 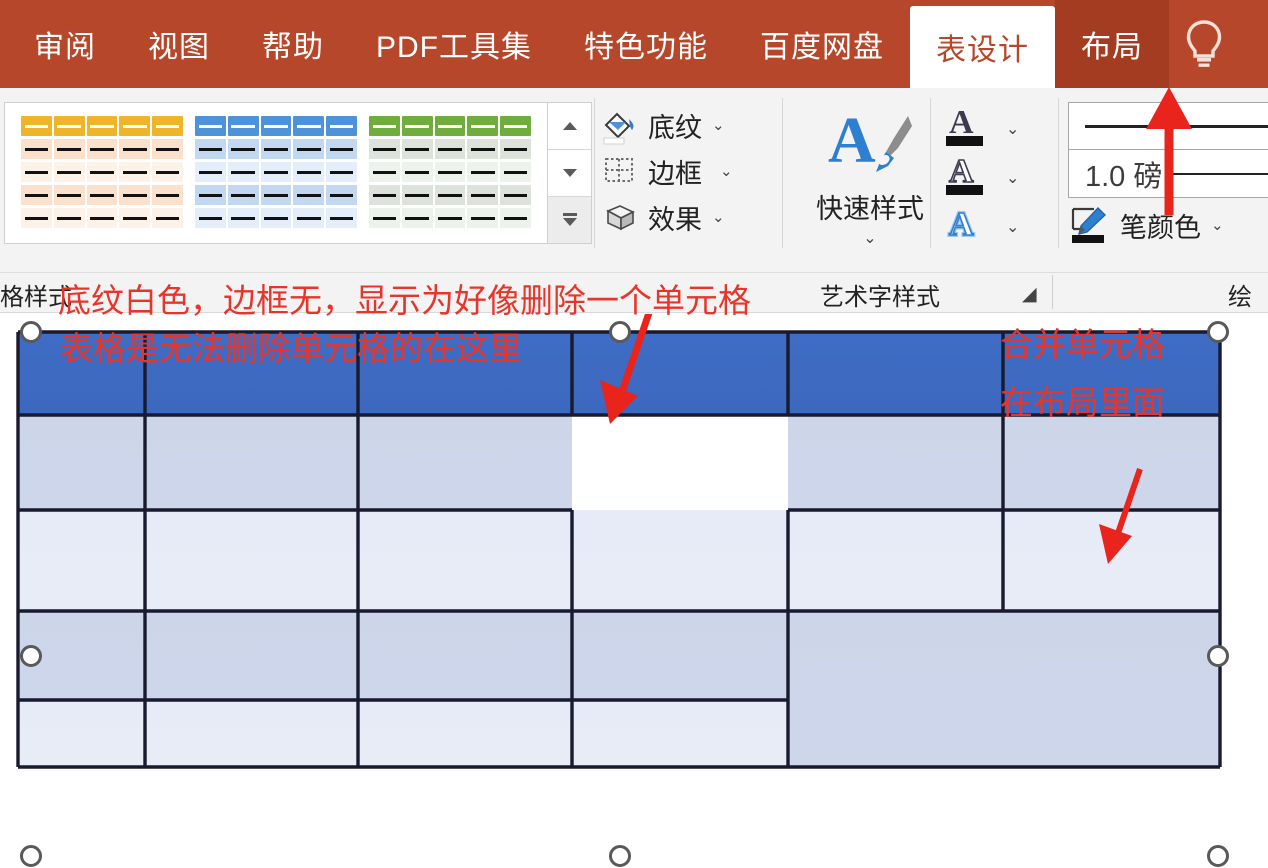 What do you see at coordinates (880, 297) in the screenshot?
I see `group-label-wordart-styles: 艺术字样式` at bounding box center [880, 297].